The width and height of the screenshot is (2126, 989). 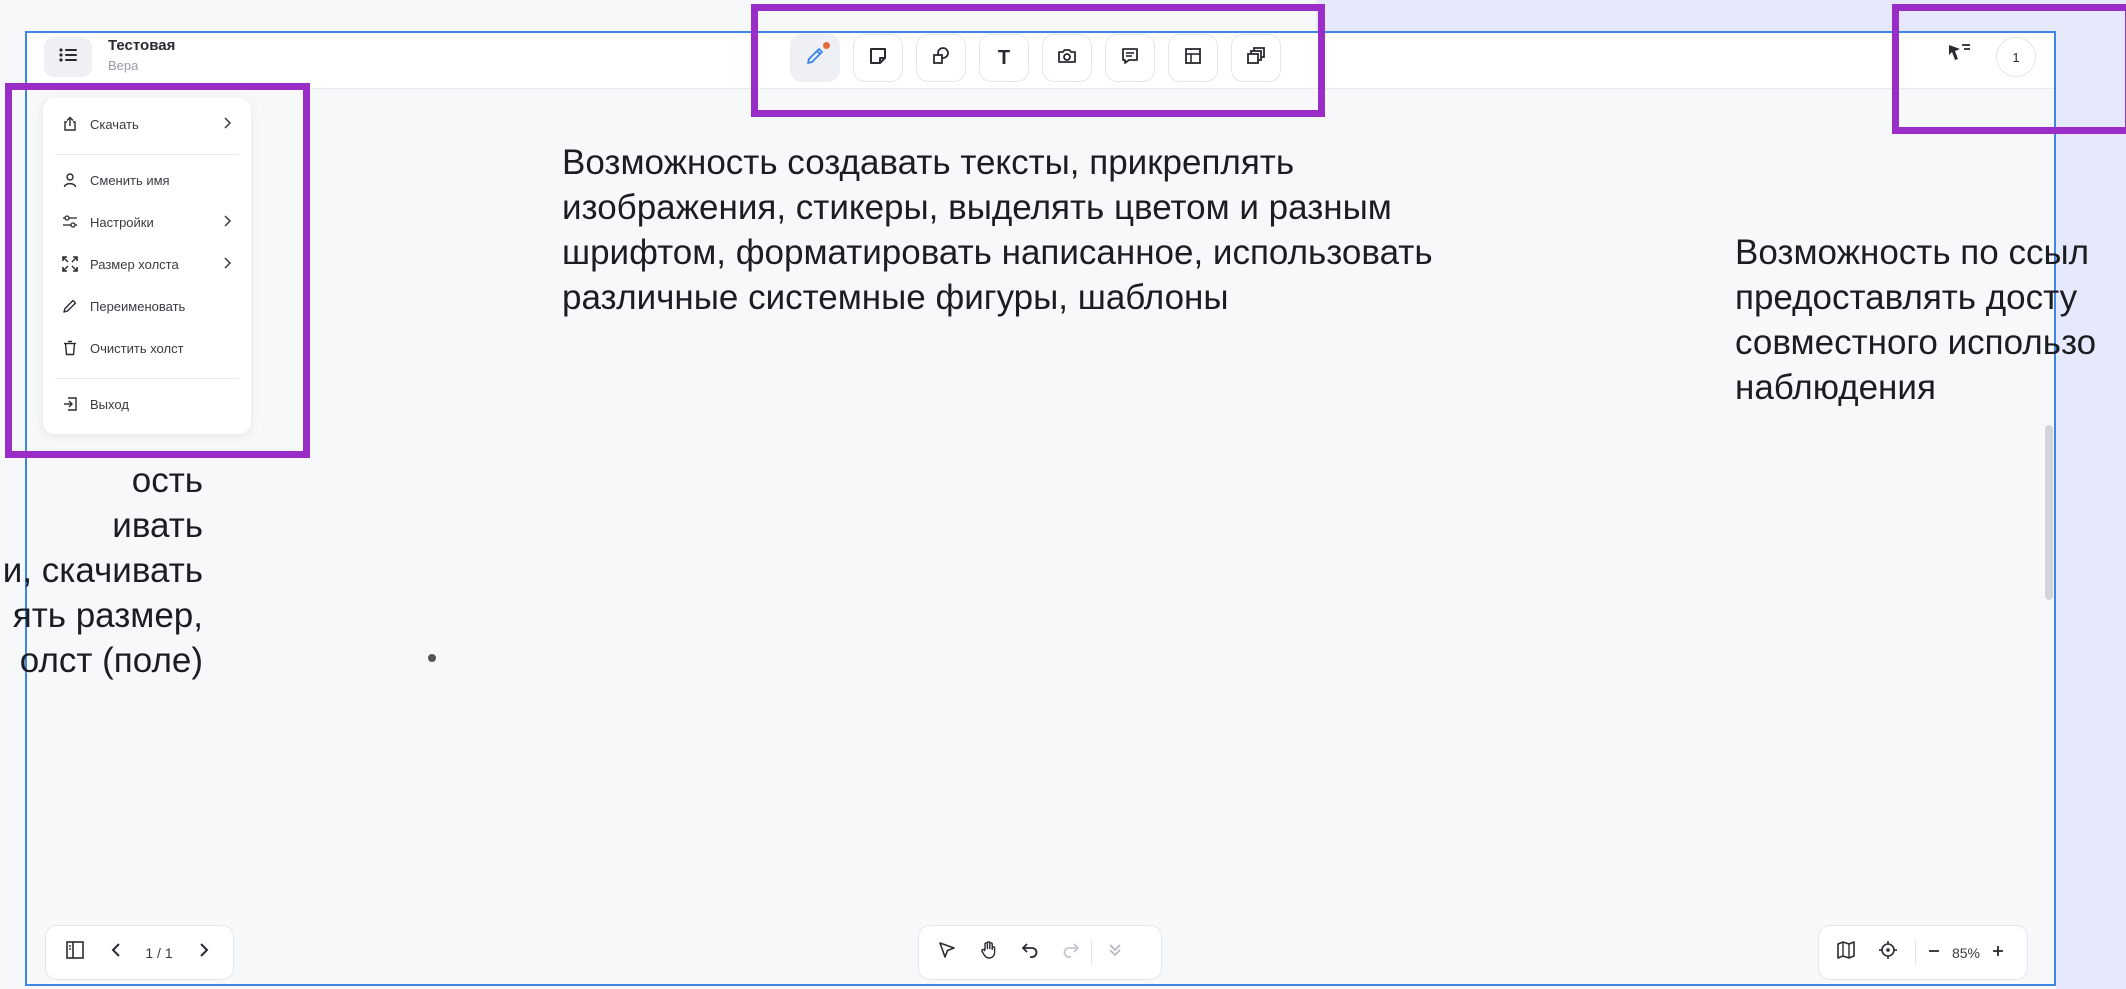 What do you see at coordinates (157, 525) in the screenshot?
I see `annotation-line: ивать` at bounding box center [157, 525].